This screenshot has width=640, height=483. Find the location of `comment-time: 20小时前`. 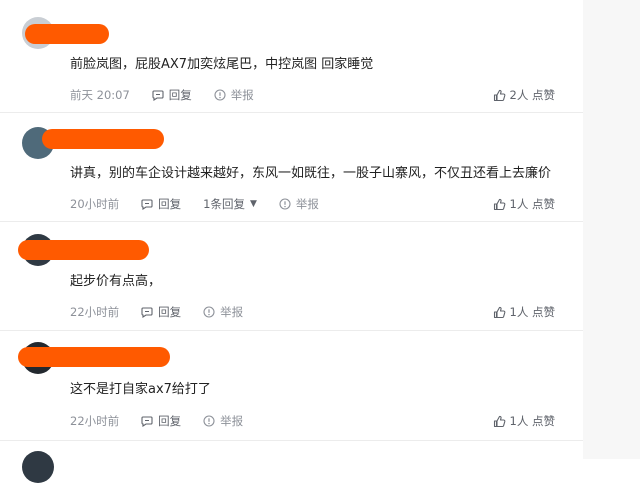

comment-time: 20小时前 is located at coordinates (95, 204).